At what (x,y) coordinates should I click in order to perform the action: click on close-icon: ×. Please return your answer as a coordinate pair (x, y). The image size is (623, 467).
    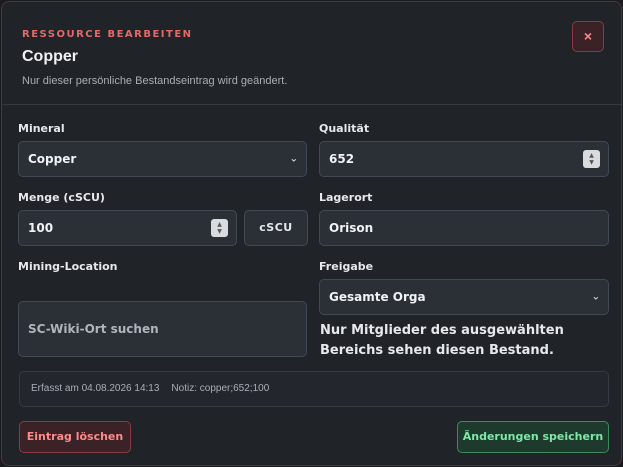
    Looking at the image, I should click on (588, 36).